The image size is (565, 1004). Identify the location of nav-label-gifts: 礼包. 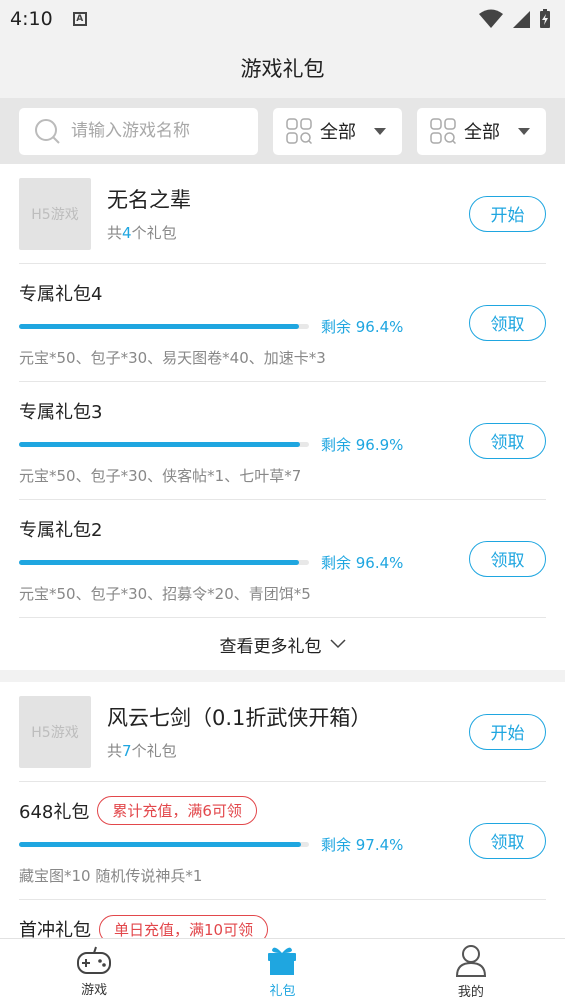
(282, 991).